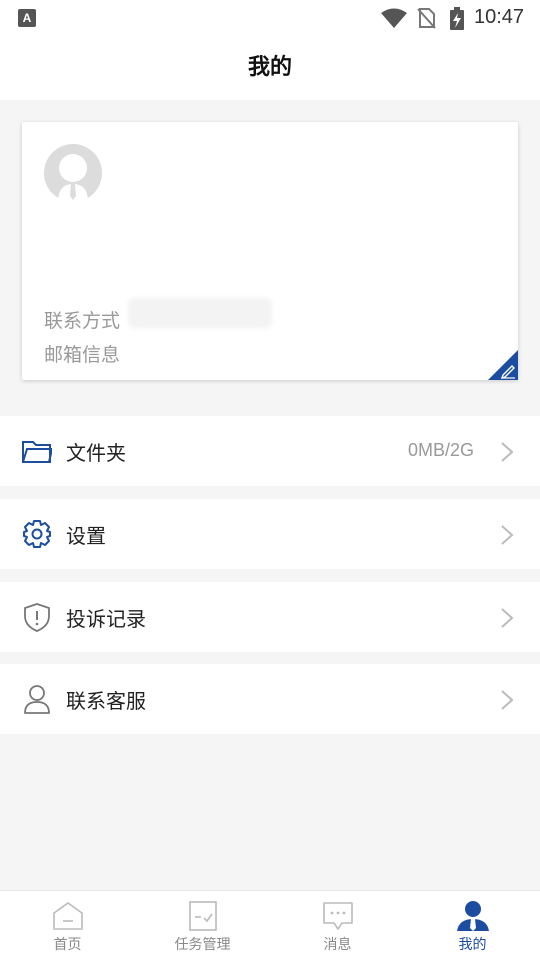 This screenshot has height=960, width=540. I want to click on person-icon, so click(37, 699).